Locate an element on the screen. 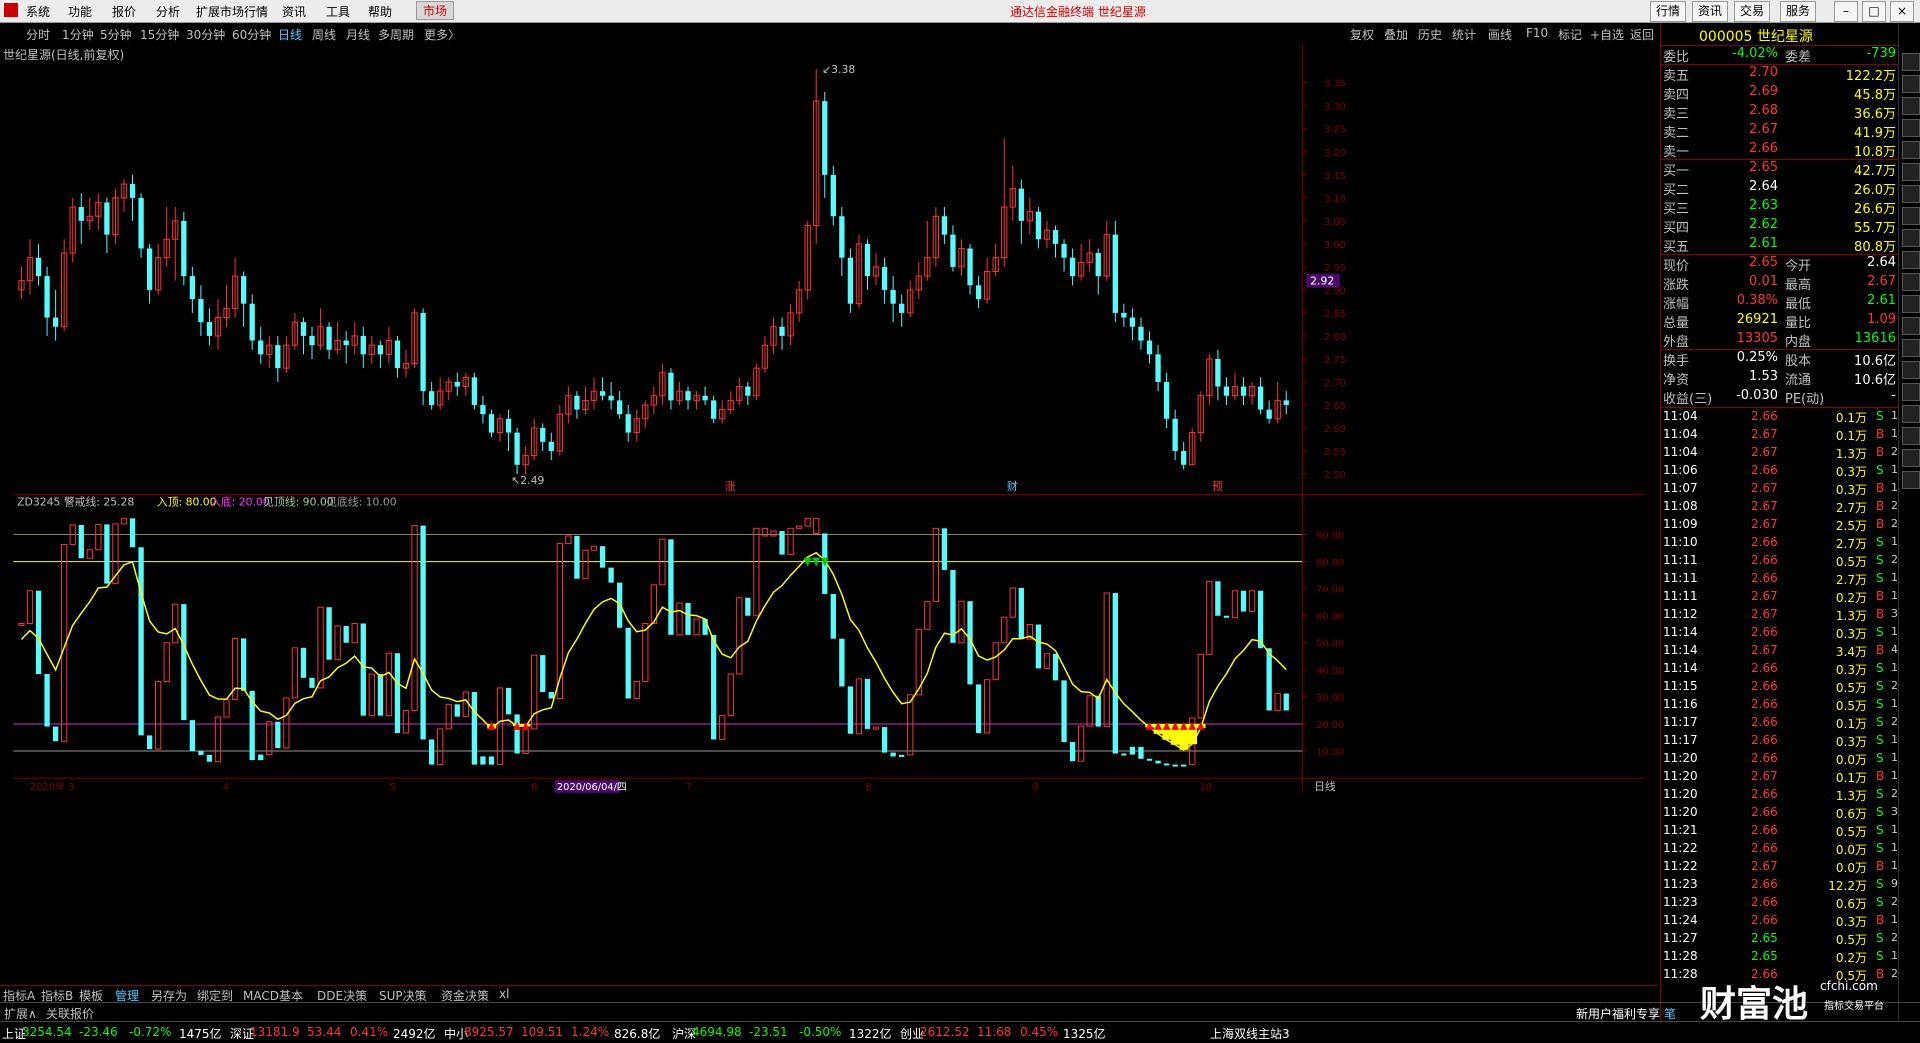  arrow-up-icon is located at coordinates (1911, 62).